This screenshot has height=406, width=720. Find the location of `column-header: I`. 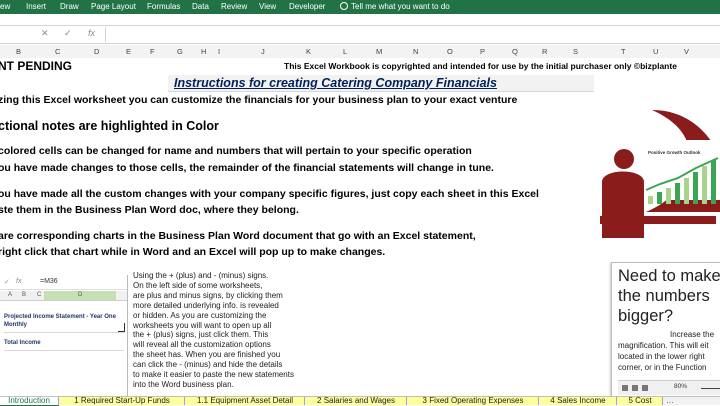

column-header: I is located at coordinates (219, 51).